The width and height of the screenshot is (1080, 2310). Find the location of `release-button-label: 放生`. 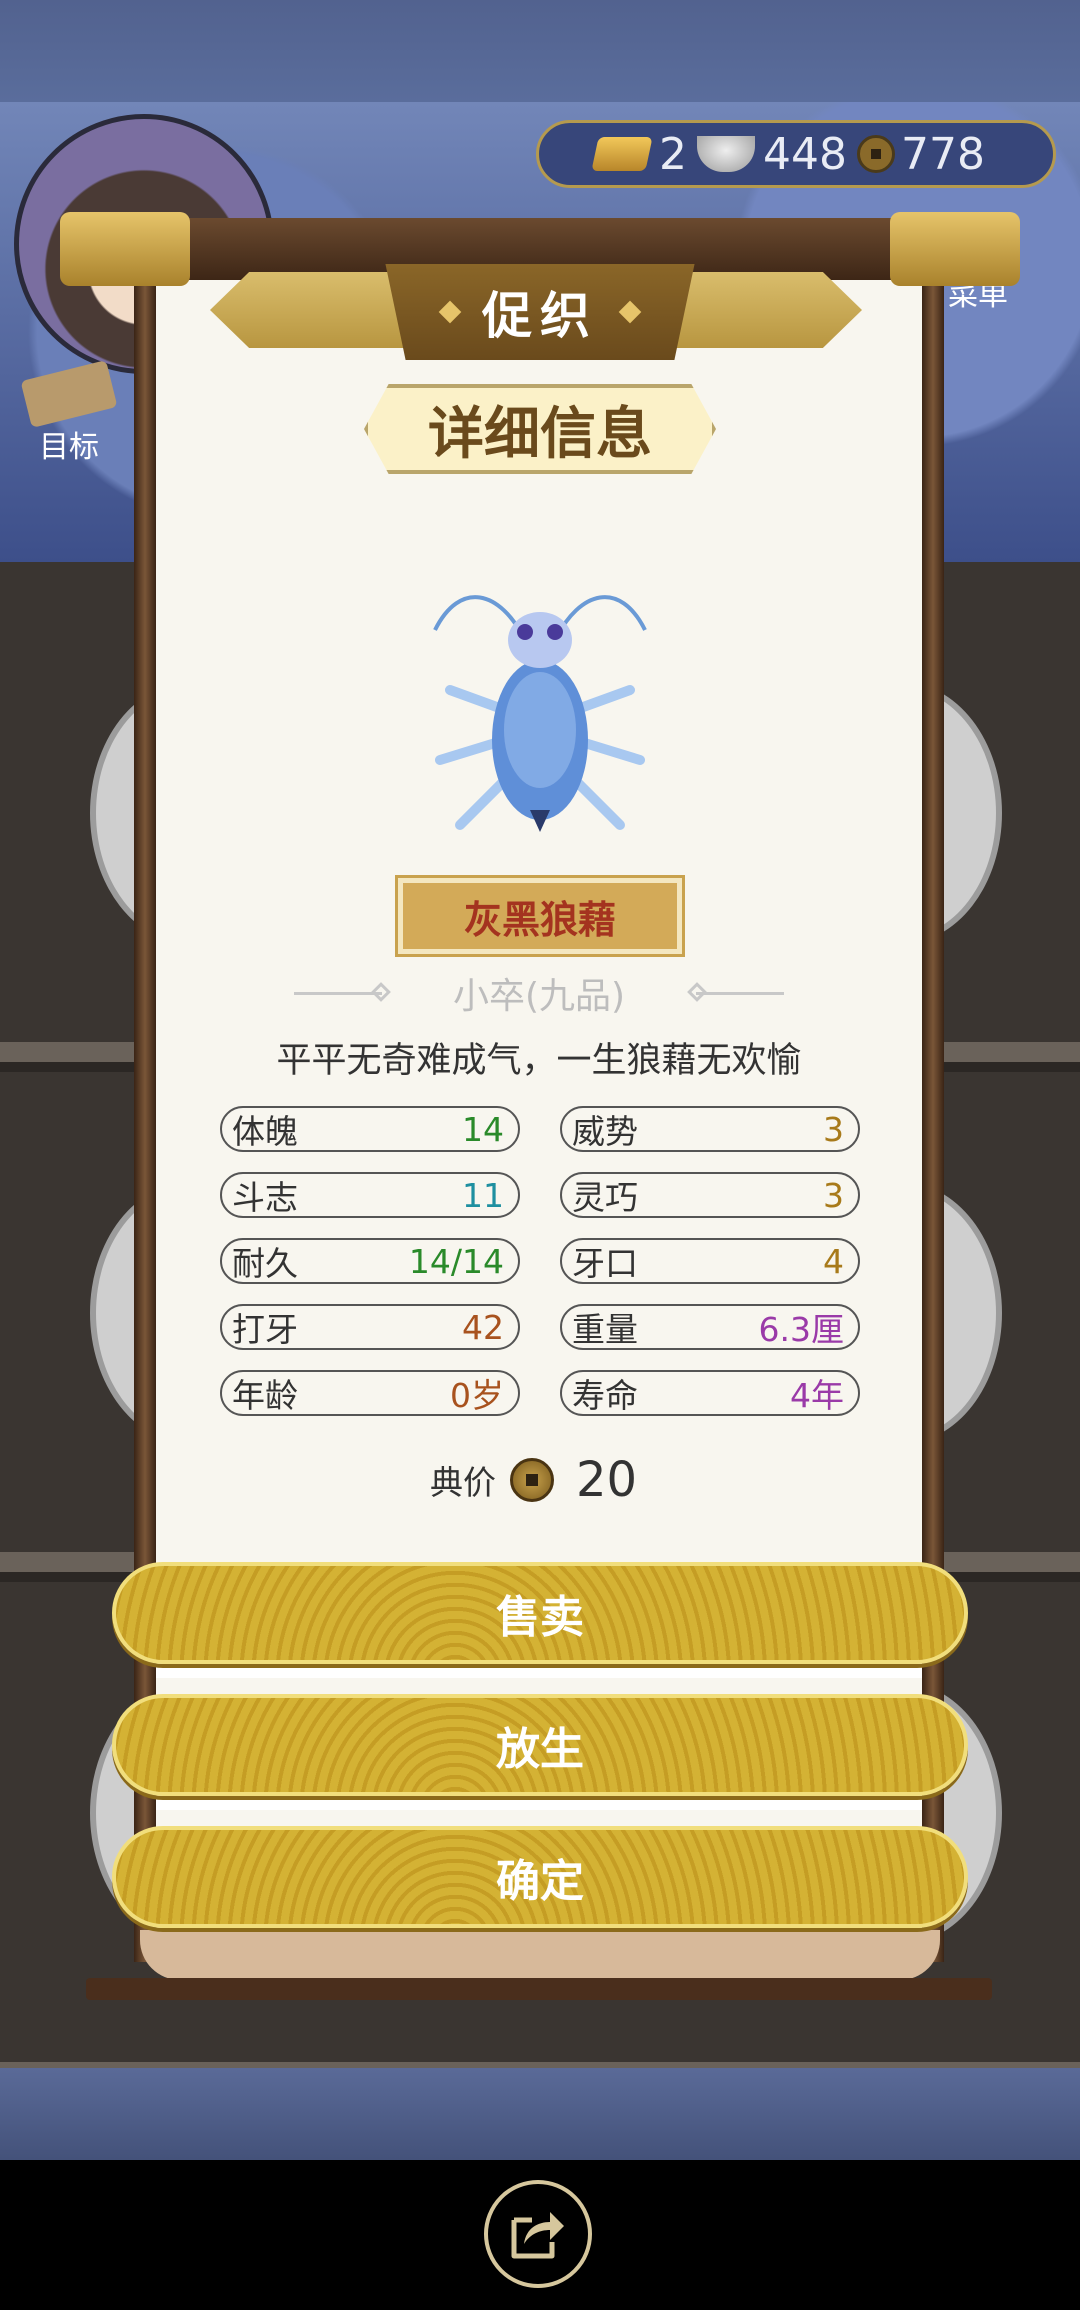

release-button-label: 放生 is located at coordinates (540, 1749).